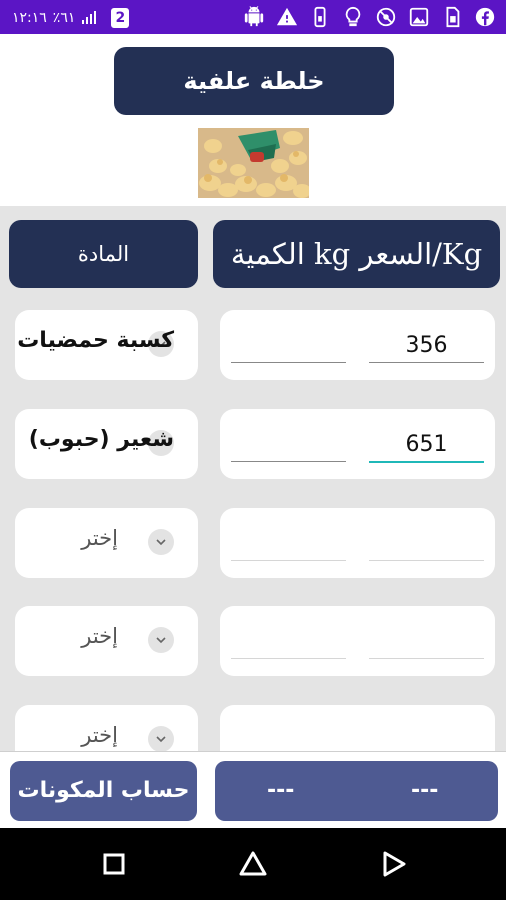 Image resolution: width=506 pixels, height=900 pixels. I want to click on home-icon, so click(253, 864).